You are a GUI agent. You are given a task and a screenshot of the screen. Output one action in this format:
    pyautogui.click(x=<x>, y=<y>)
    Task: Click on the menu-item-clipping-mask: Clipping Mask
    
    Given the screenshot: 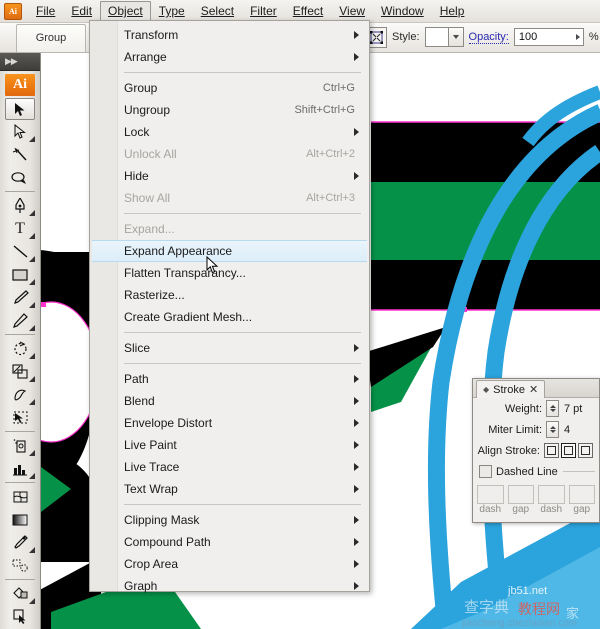 What is the action you would take?
    pyautogui.click(x=229, y=520)
    